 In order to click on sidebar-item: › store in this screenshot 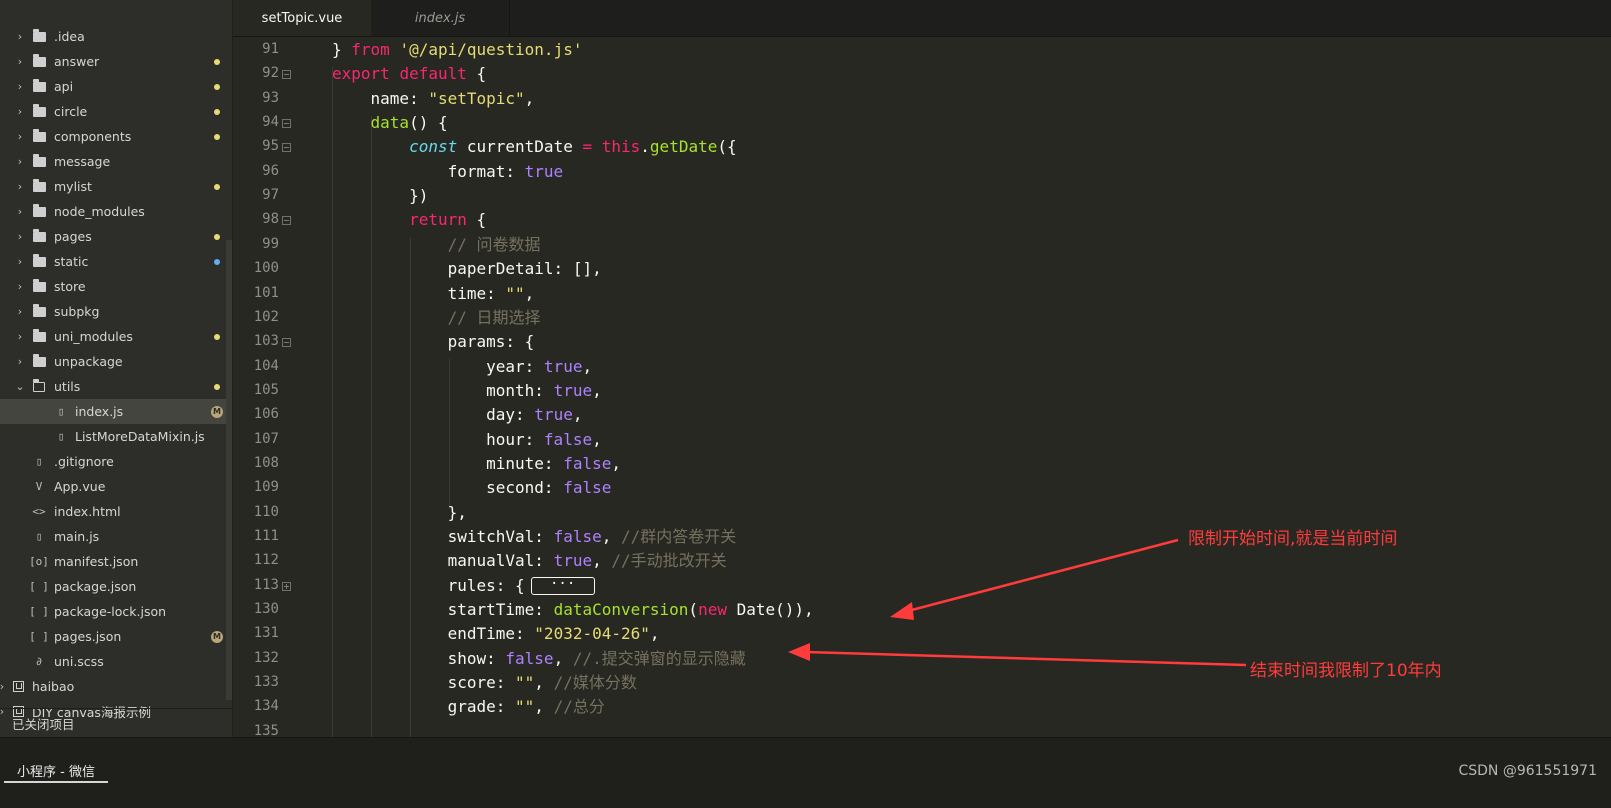, I will do `click(116, 286)`.